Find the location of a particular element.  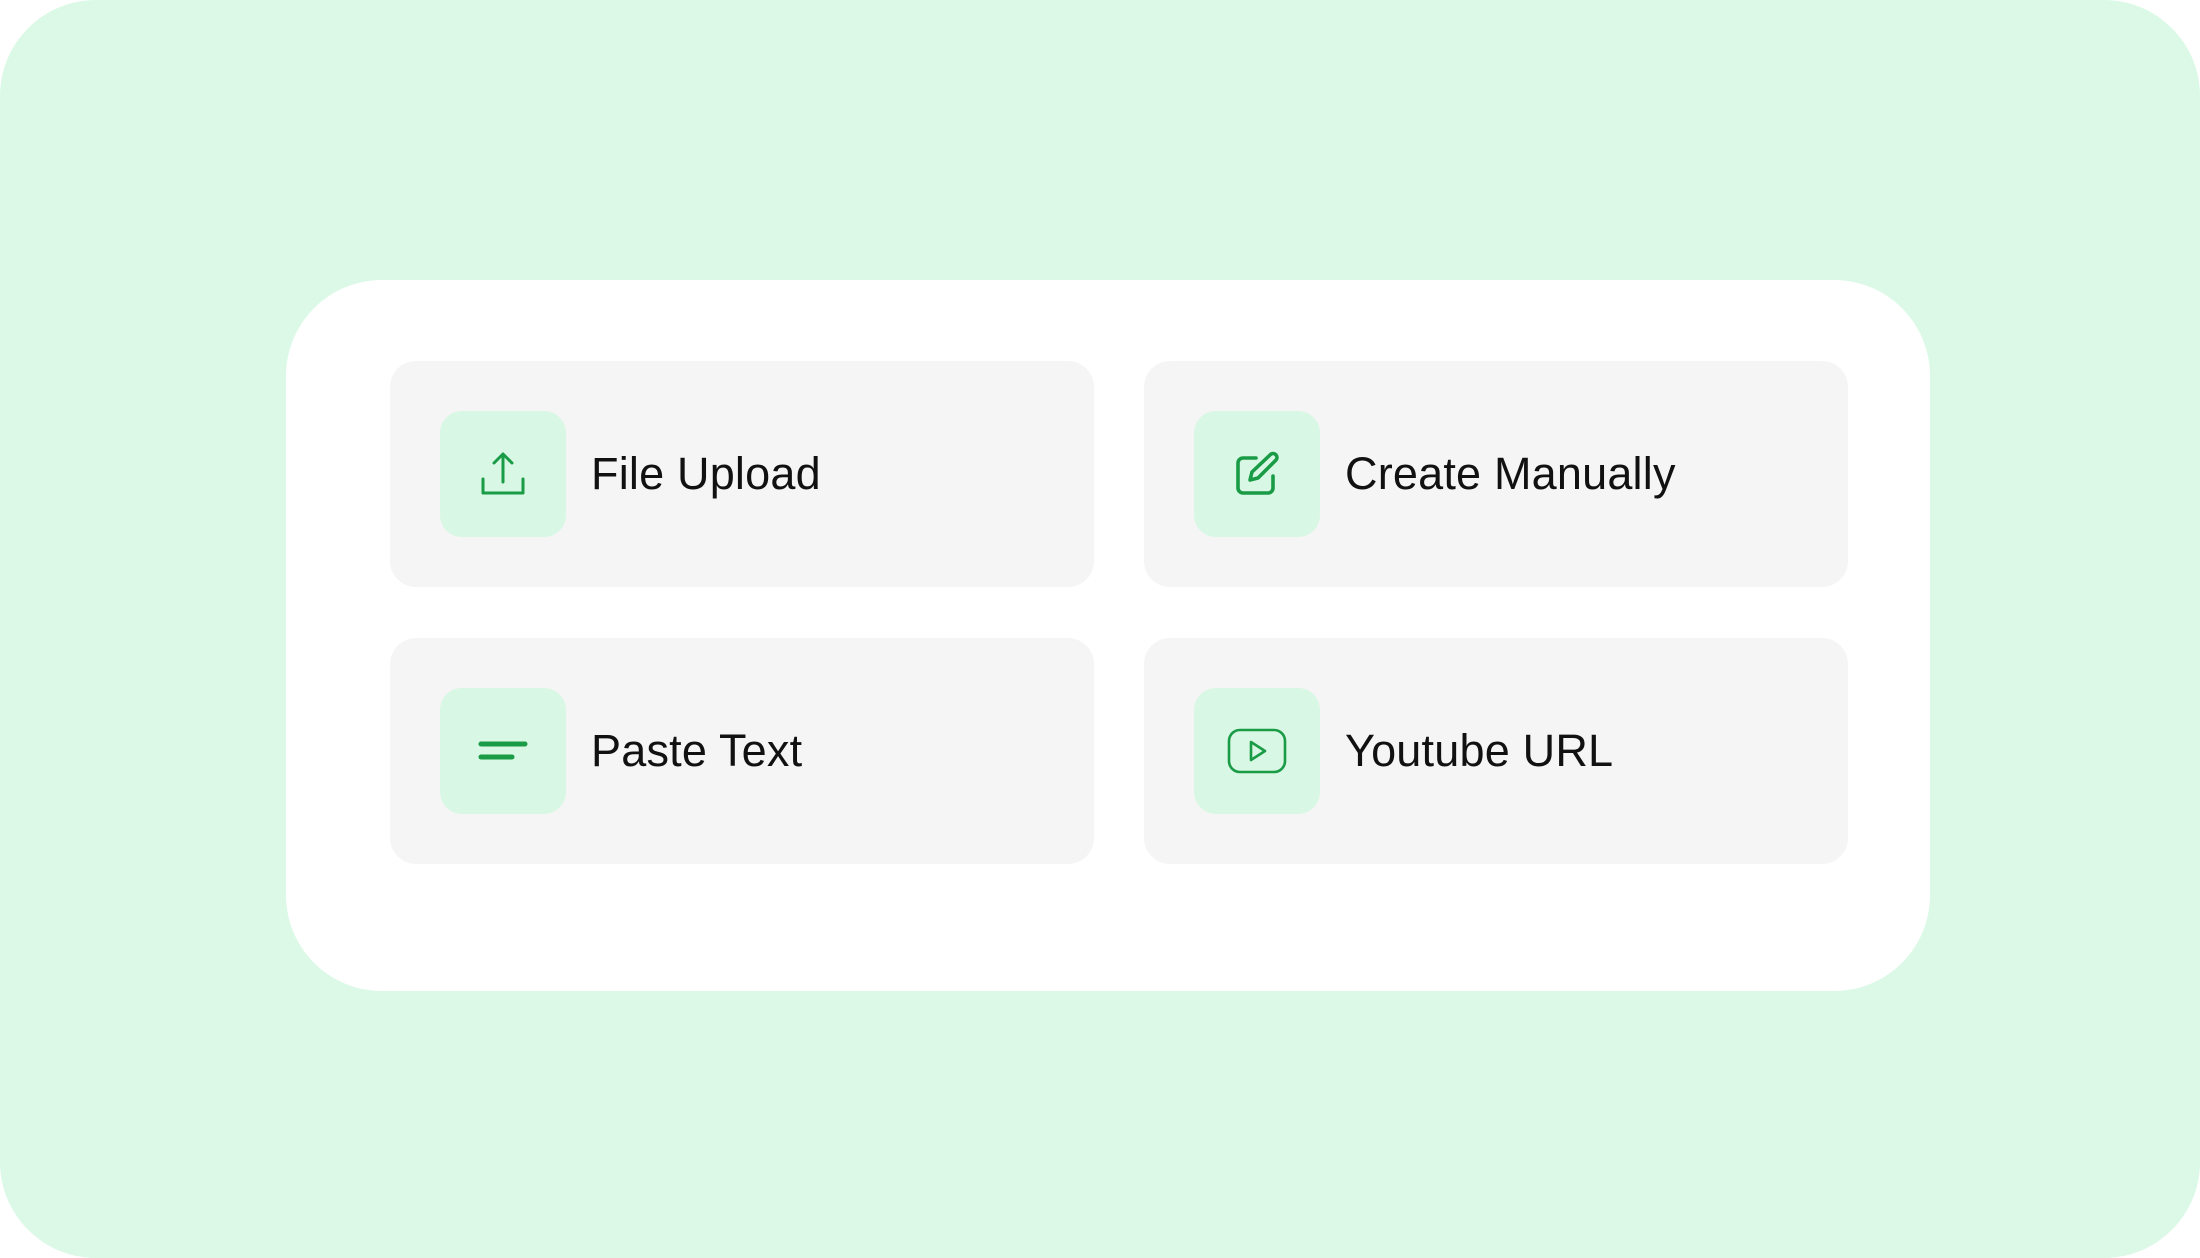

paste-text-option: Paste Text is located at coordinates (742, 751).